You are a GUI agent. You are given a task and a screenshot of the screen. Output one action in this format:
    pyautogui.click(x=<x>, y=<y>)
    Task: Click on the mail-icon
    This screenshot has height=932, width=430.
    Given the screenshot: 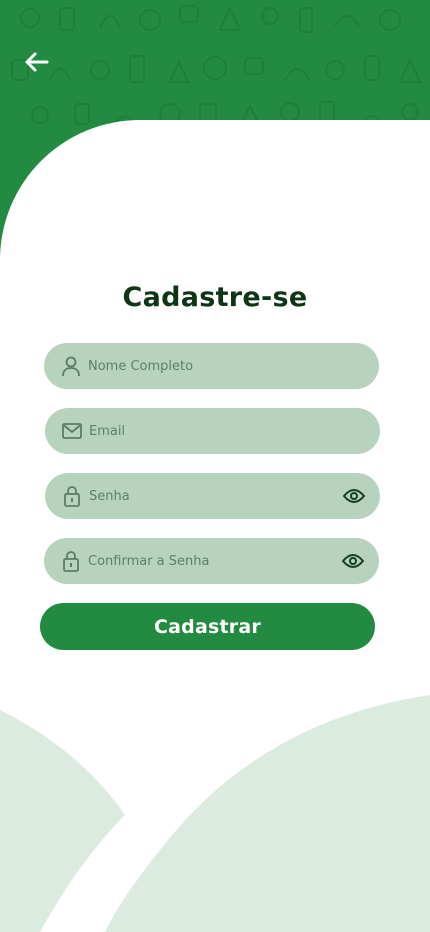 What is the action you would take?
    pyautogui.click(x=72, y=431)
    